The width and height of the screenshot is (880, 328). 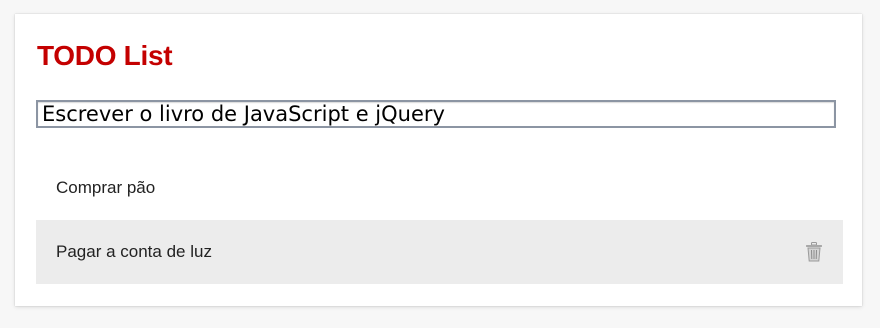 What do you see at coordinates (106, 187) in the screenshot?
I see `todo-label: Comprar pão` at bounding box center [106, 187].